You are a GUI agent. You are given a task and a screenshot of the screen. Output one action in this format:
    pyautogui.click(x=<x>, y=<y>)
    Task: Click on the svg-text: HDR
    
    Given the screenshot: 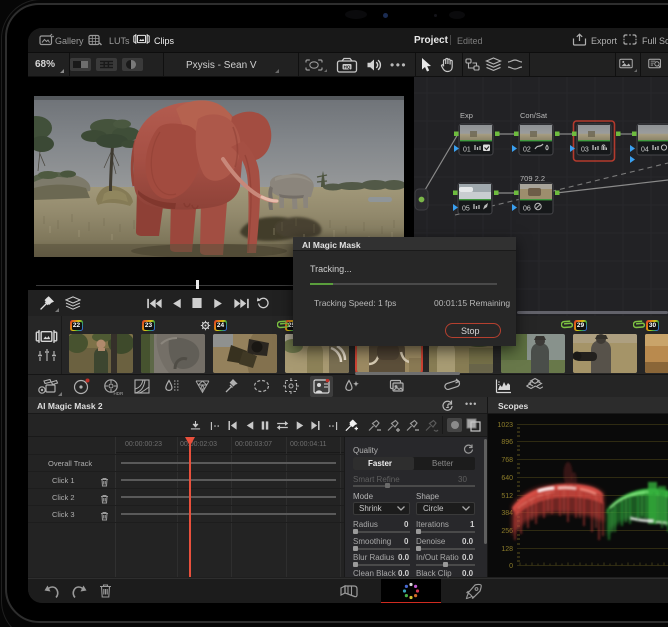 What is the action you would take?
    pyautogui.click(x=119, y=393)
    